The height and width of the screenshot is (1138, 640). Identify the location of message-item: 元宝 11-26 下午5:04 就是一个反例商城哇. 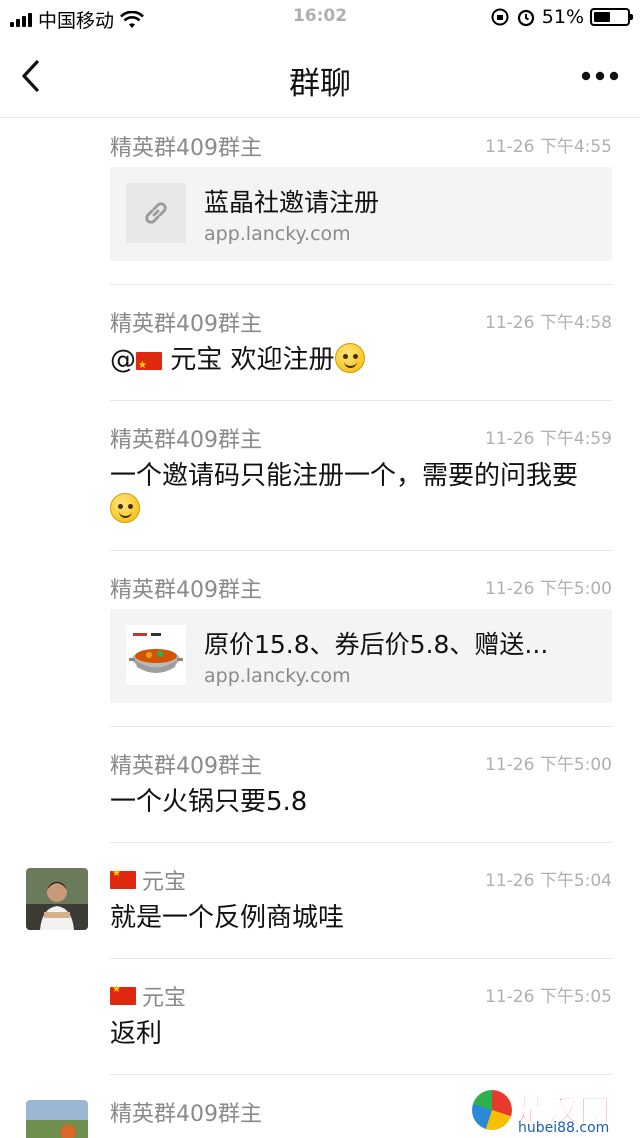
(320, 911).